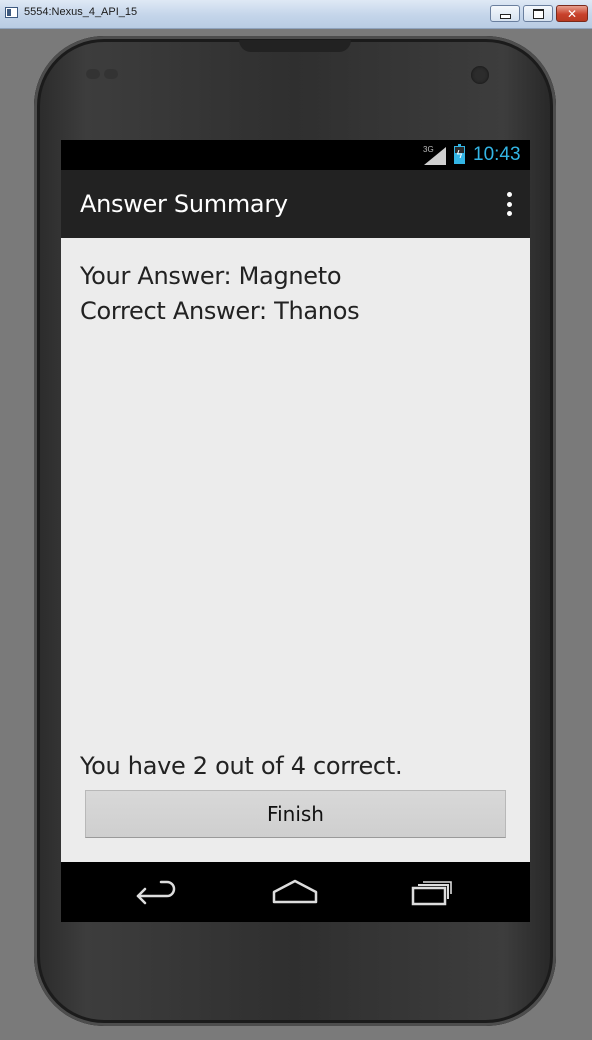  Describe the element at coordinates (184, 204) in the screenshot. I see `page-title: Answer Summary` at that location.